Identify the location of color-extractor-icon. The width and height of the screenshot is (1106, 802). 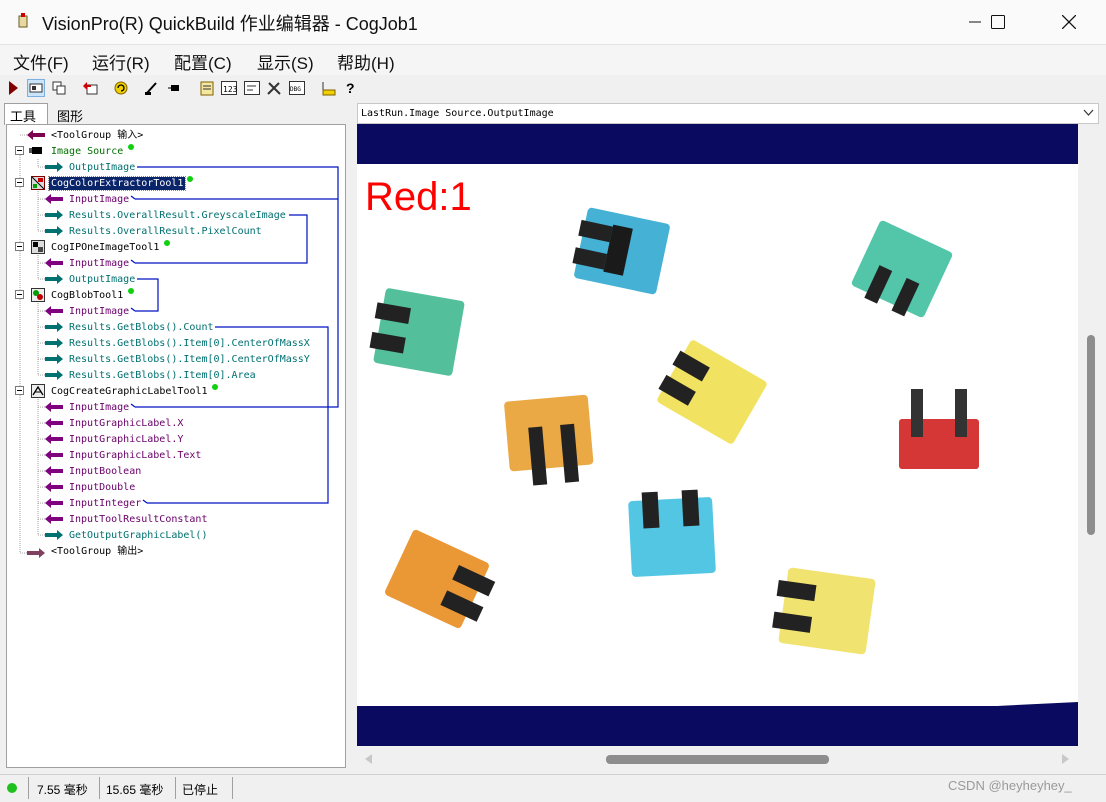
(38, 183).